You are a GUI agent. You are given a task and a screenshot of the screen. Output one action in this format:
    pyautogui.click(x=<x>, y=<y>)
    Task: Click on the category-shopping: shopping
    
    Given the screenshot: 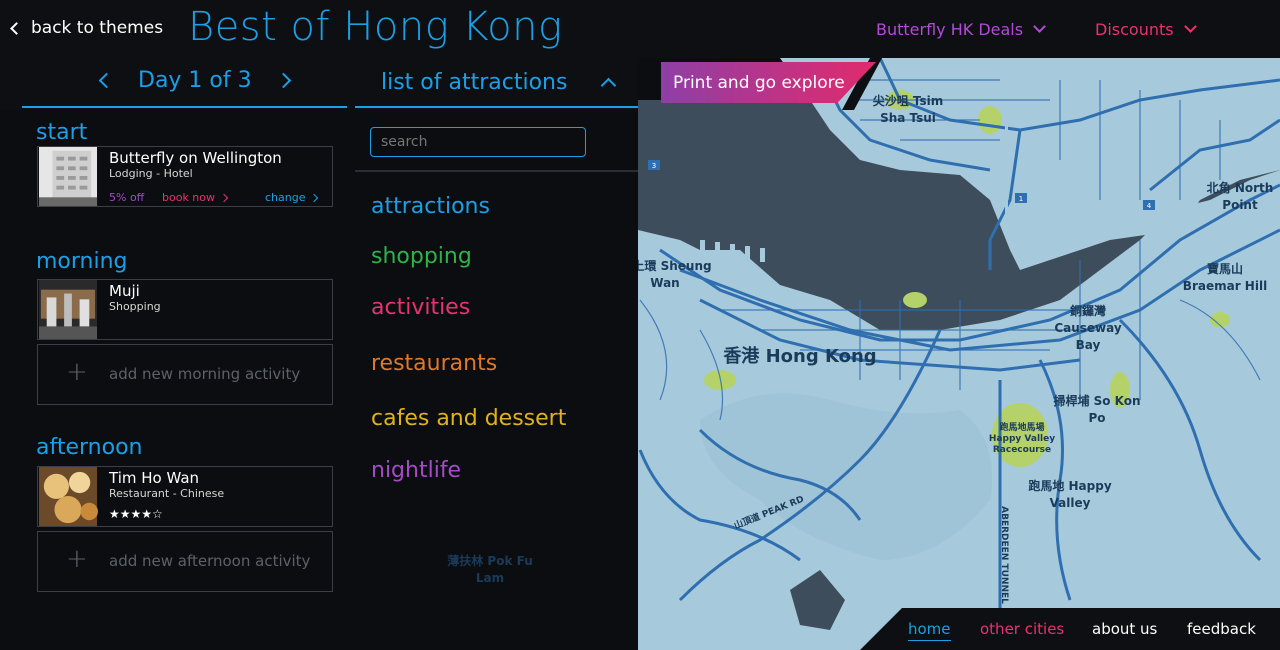 What is the action you would take?
    pyautogui.click(x=421, y=256)
    